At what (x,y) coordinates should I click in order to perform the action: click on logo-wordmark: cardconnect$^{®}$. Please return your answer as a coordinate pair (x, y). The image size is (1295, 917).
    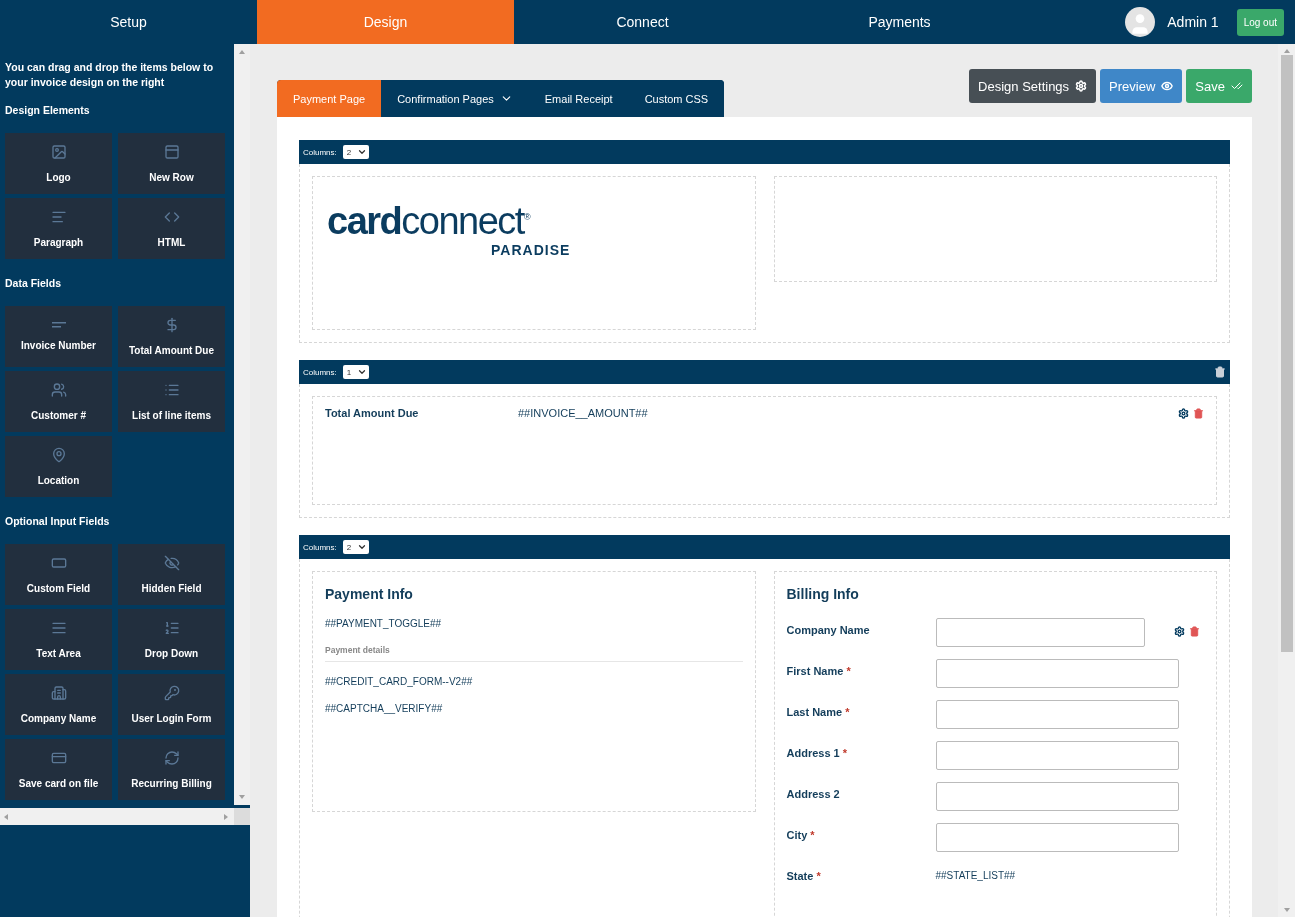
    Looking at the image, I should click on (429, 219).